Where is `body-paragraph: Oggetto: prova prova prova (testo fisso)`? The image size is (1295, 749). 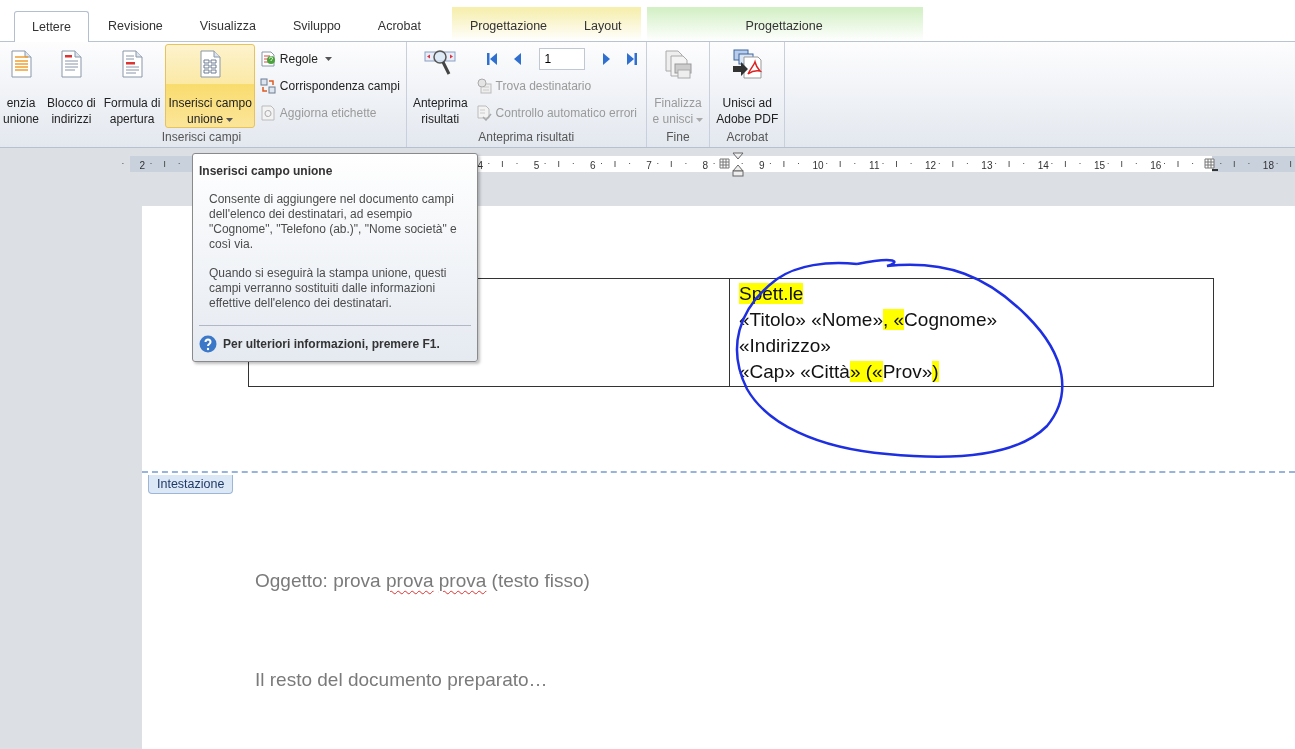 body-paragraph: Oggetto: prova prova prova (testo fisso) is located at coordinates (423, 581).